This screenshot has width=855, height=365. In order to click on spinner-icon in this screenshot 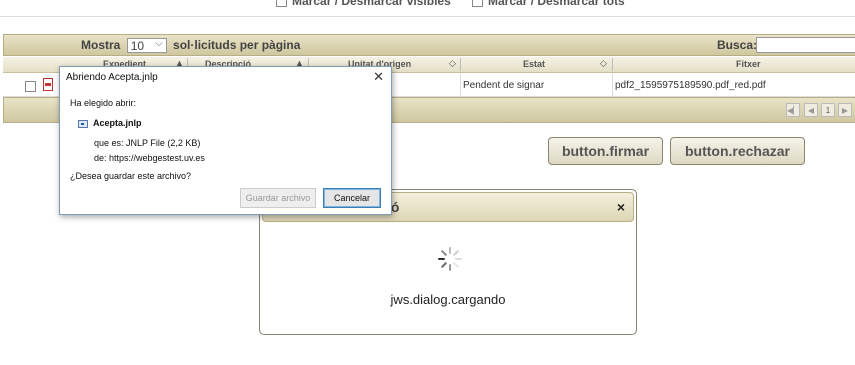, I will do `click(450, 259)`.